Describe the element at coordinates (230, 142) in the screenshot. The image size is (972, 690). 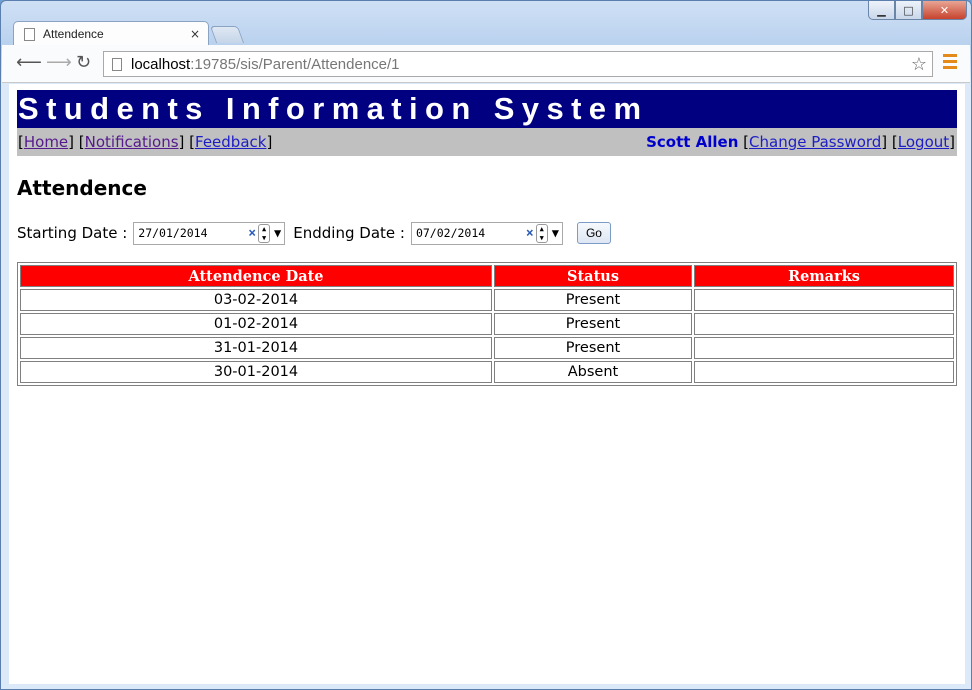
I see `feedback-link: Feedback` at that location.